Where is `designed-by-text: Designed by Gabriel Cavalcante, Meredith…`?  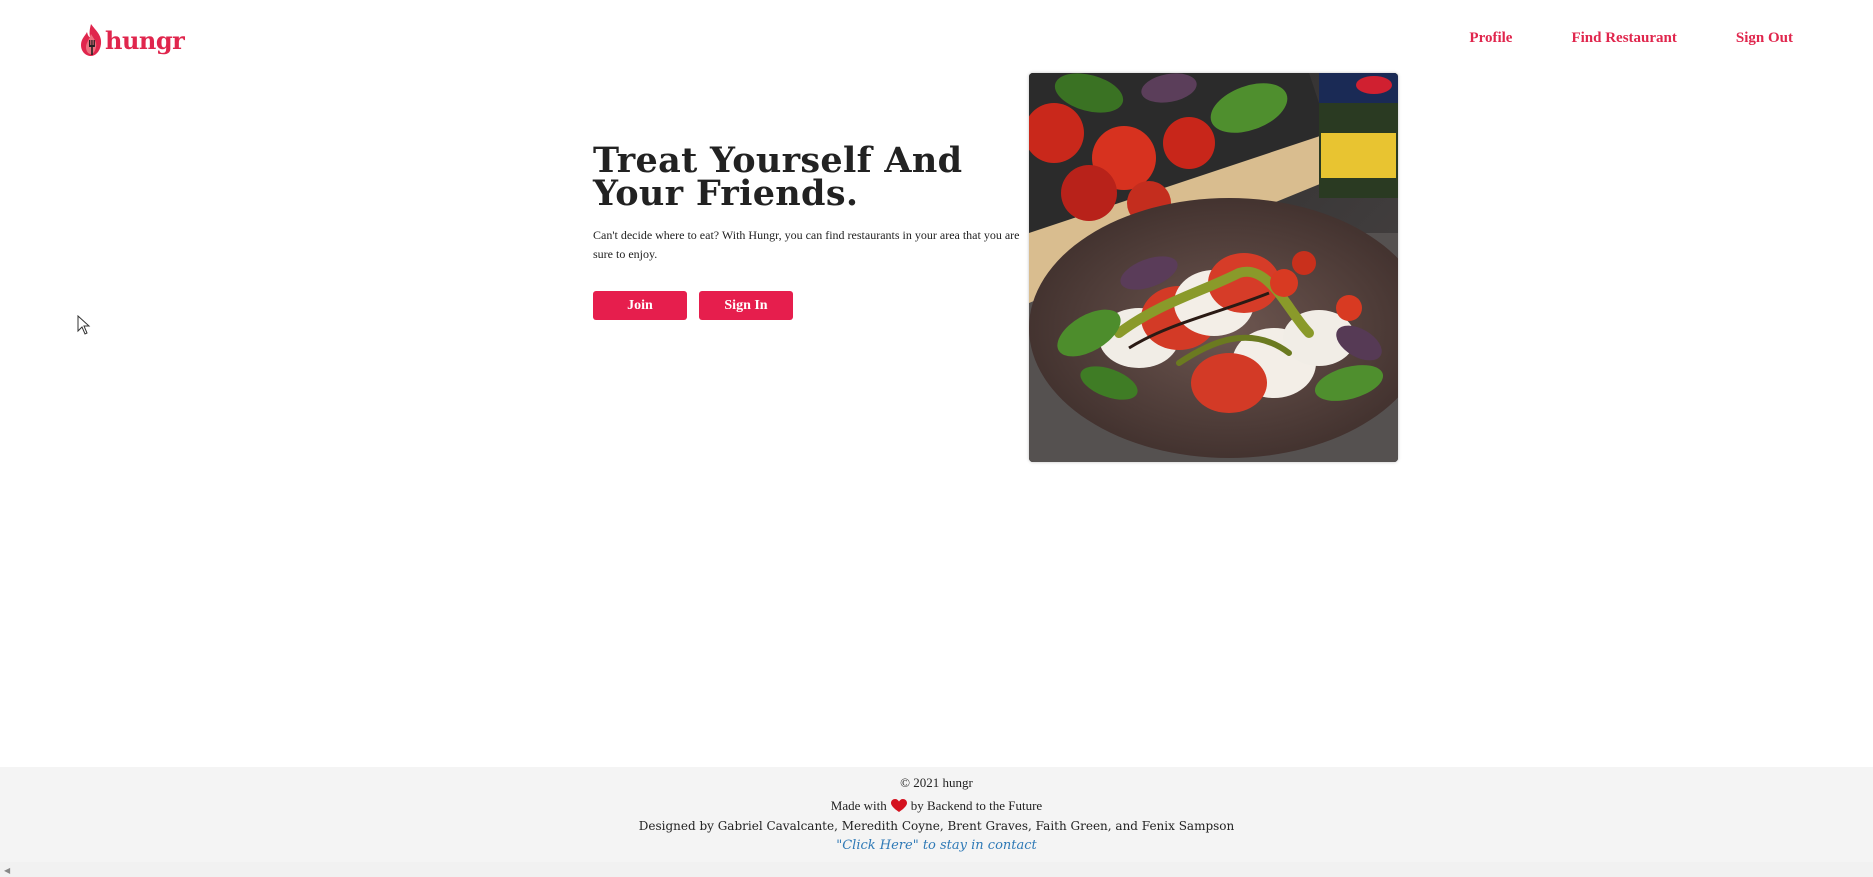 designed-by-text: Designed by Gabriel Cavalcante, Meredith… is located at coordinates (936, 826).